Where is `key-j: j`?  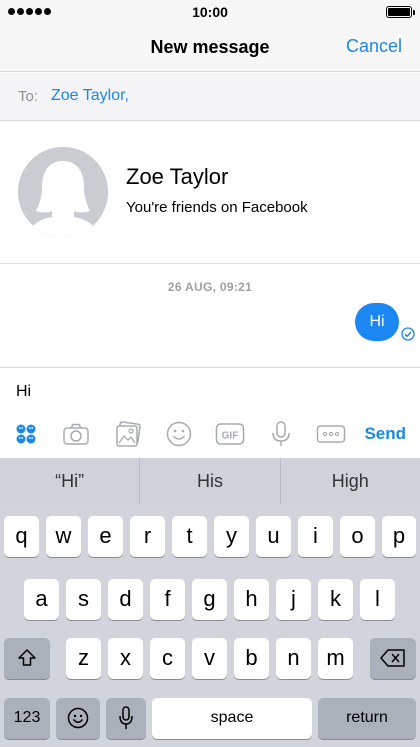
key-j: j is located at coordinates (293, 599).